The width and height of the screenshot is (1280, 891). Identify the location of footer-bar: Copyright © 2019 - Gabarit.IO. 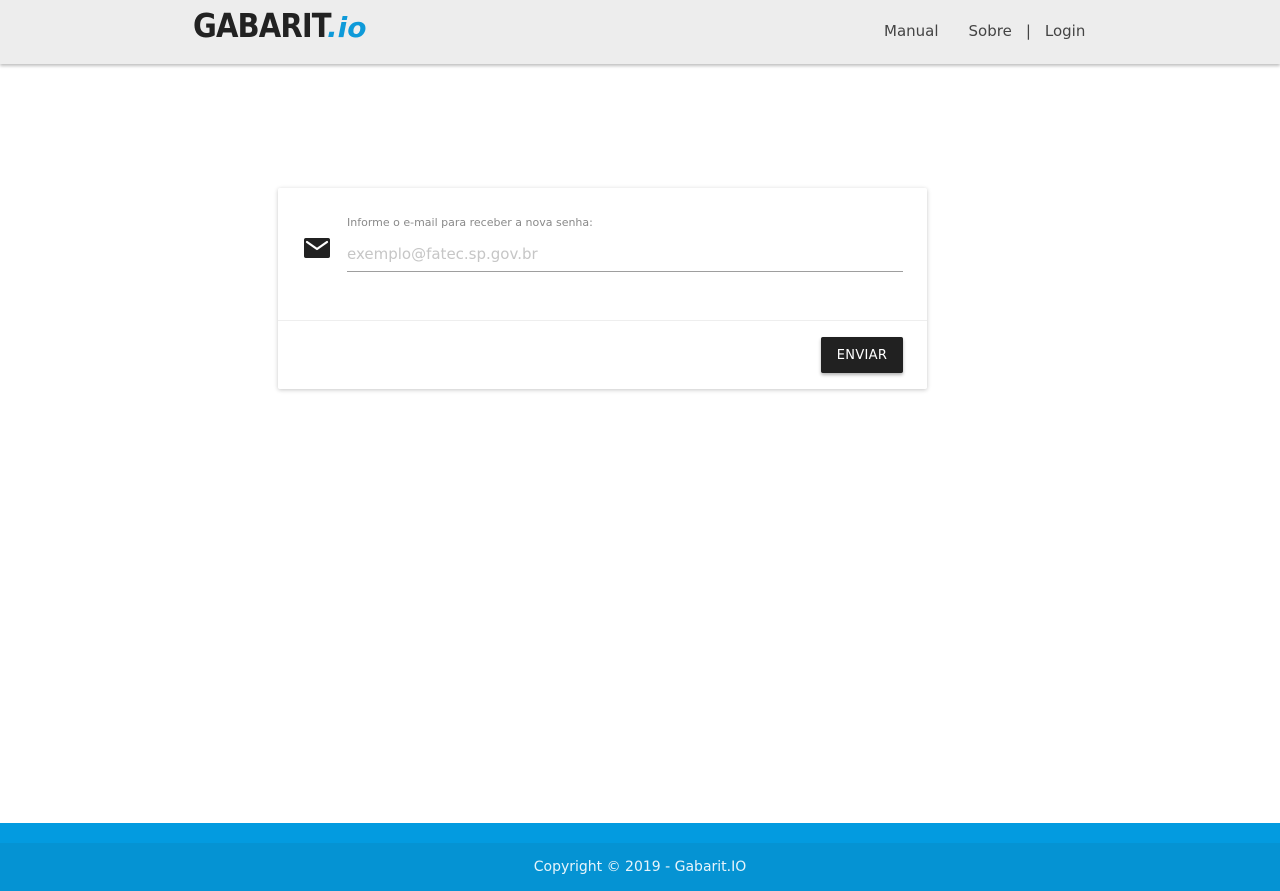
(640, 867).